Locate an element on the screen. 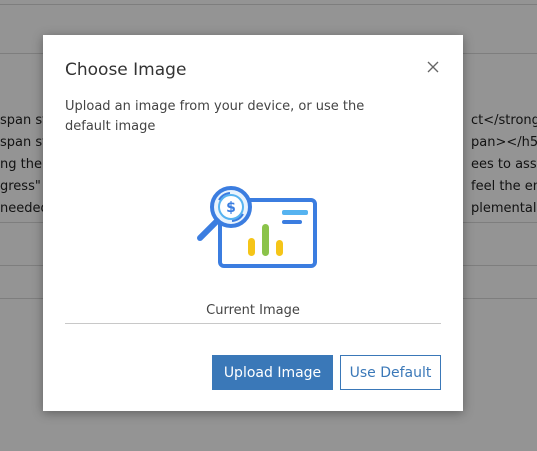 The width and height of the screenshot is (537, 451). current-image-label: Current Image is located at coordinates (253, 310).